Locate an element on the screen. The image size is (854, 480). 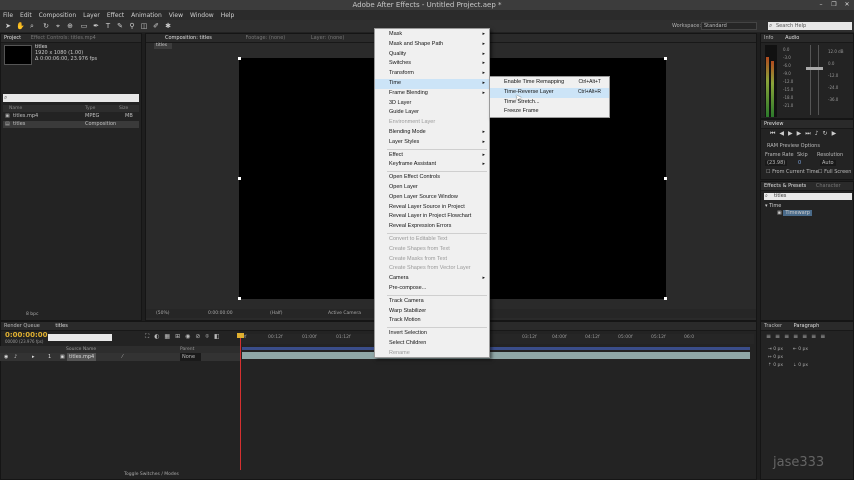
minimize-button: – is located at coordinates (821, 4).